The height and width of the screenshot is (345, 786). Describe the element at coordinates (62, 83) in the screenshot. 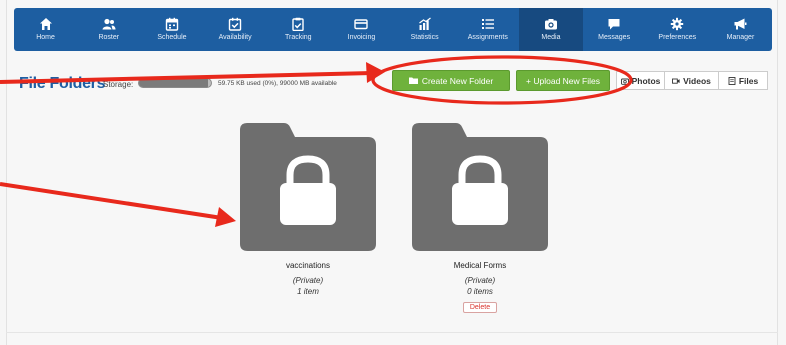

I see `page-title: File Folders` at that location.